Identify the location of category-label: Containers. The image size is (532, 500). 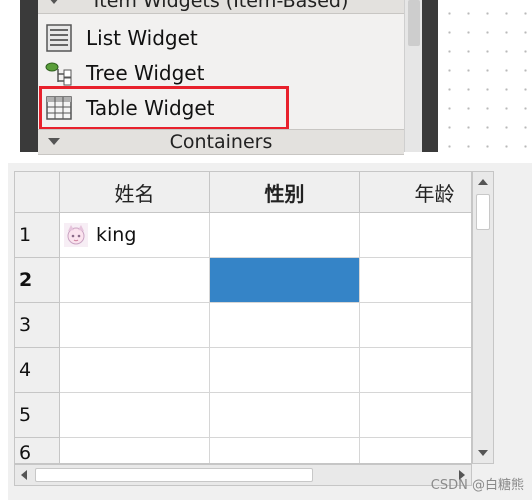
(221, 142).